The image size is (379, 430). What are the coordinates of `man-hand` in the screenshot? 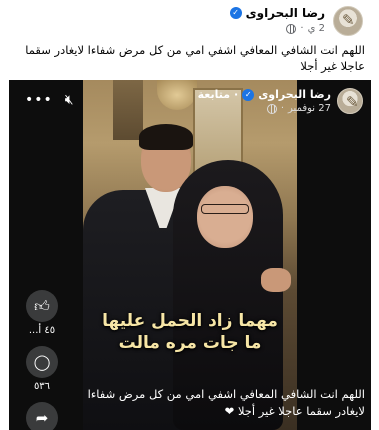 It's located at (276, 280).